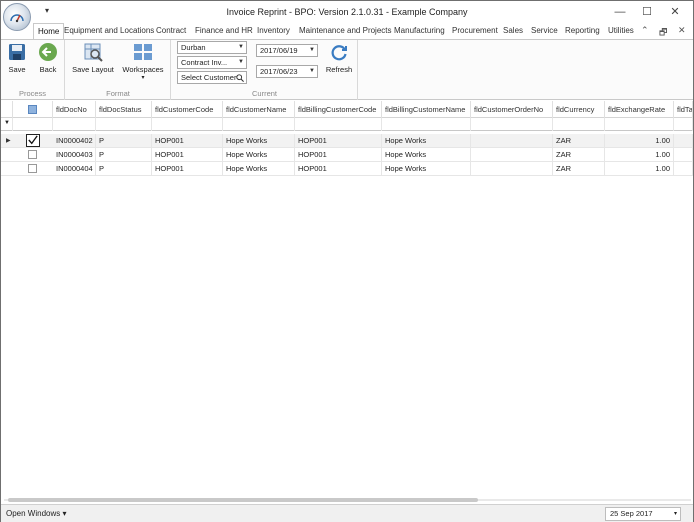 The width and height of the screenshot is (694, 522). I want to click on tab-finance-and-hr: Finance and HR, so click(224, 31).